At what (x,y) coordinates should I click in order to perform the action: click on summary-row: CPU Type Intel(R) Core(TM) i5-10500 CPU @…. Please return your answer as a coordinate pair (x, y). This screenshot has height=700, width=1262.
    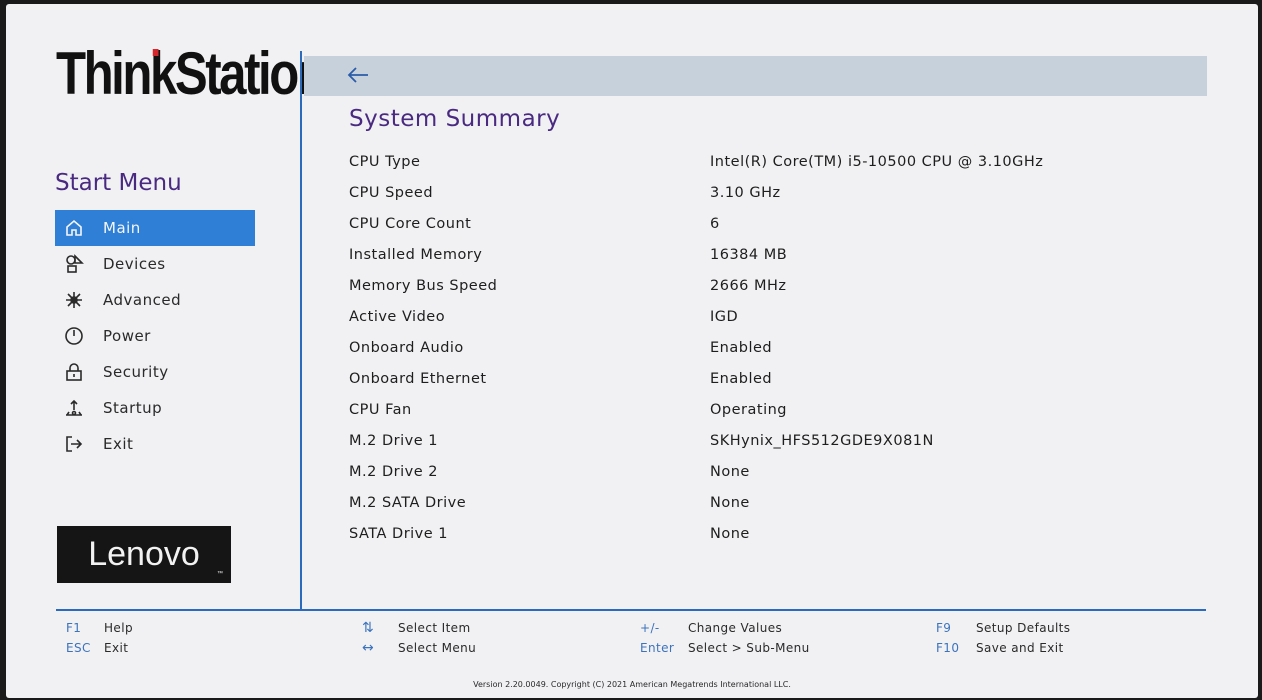
    Looking at the image, I should click on (769, 161).